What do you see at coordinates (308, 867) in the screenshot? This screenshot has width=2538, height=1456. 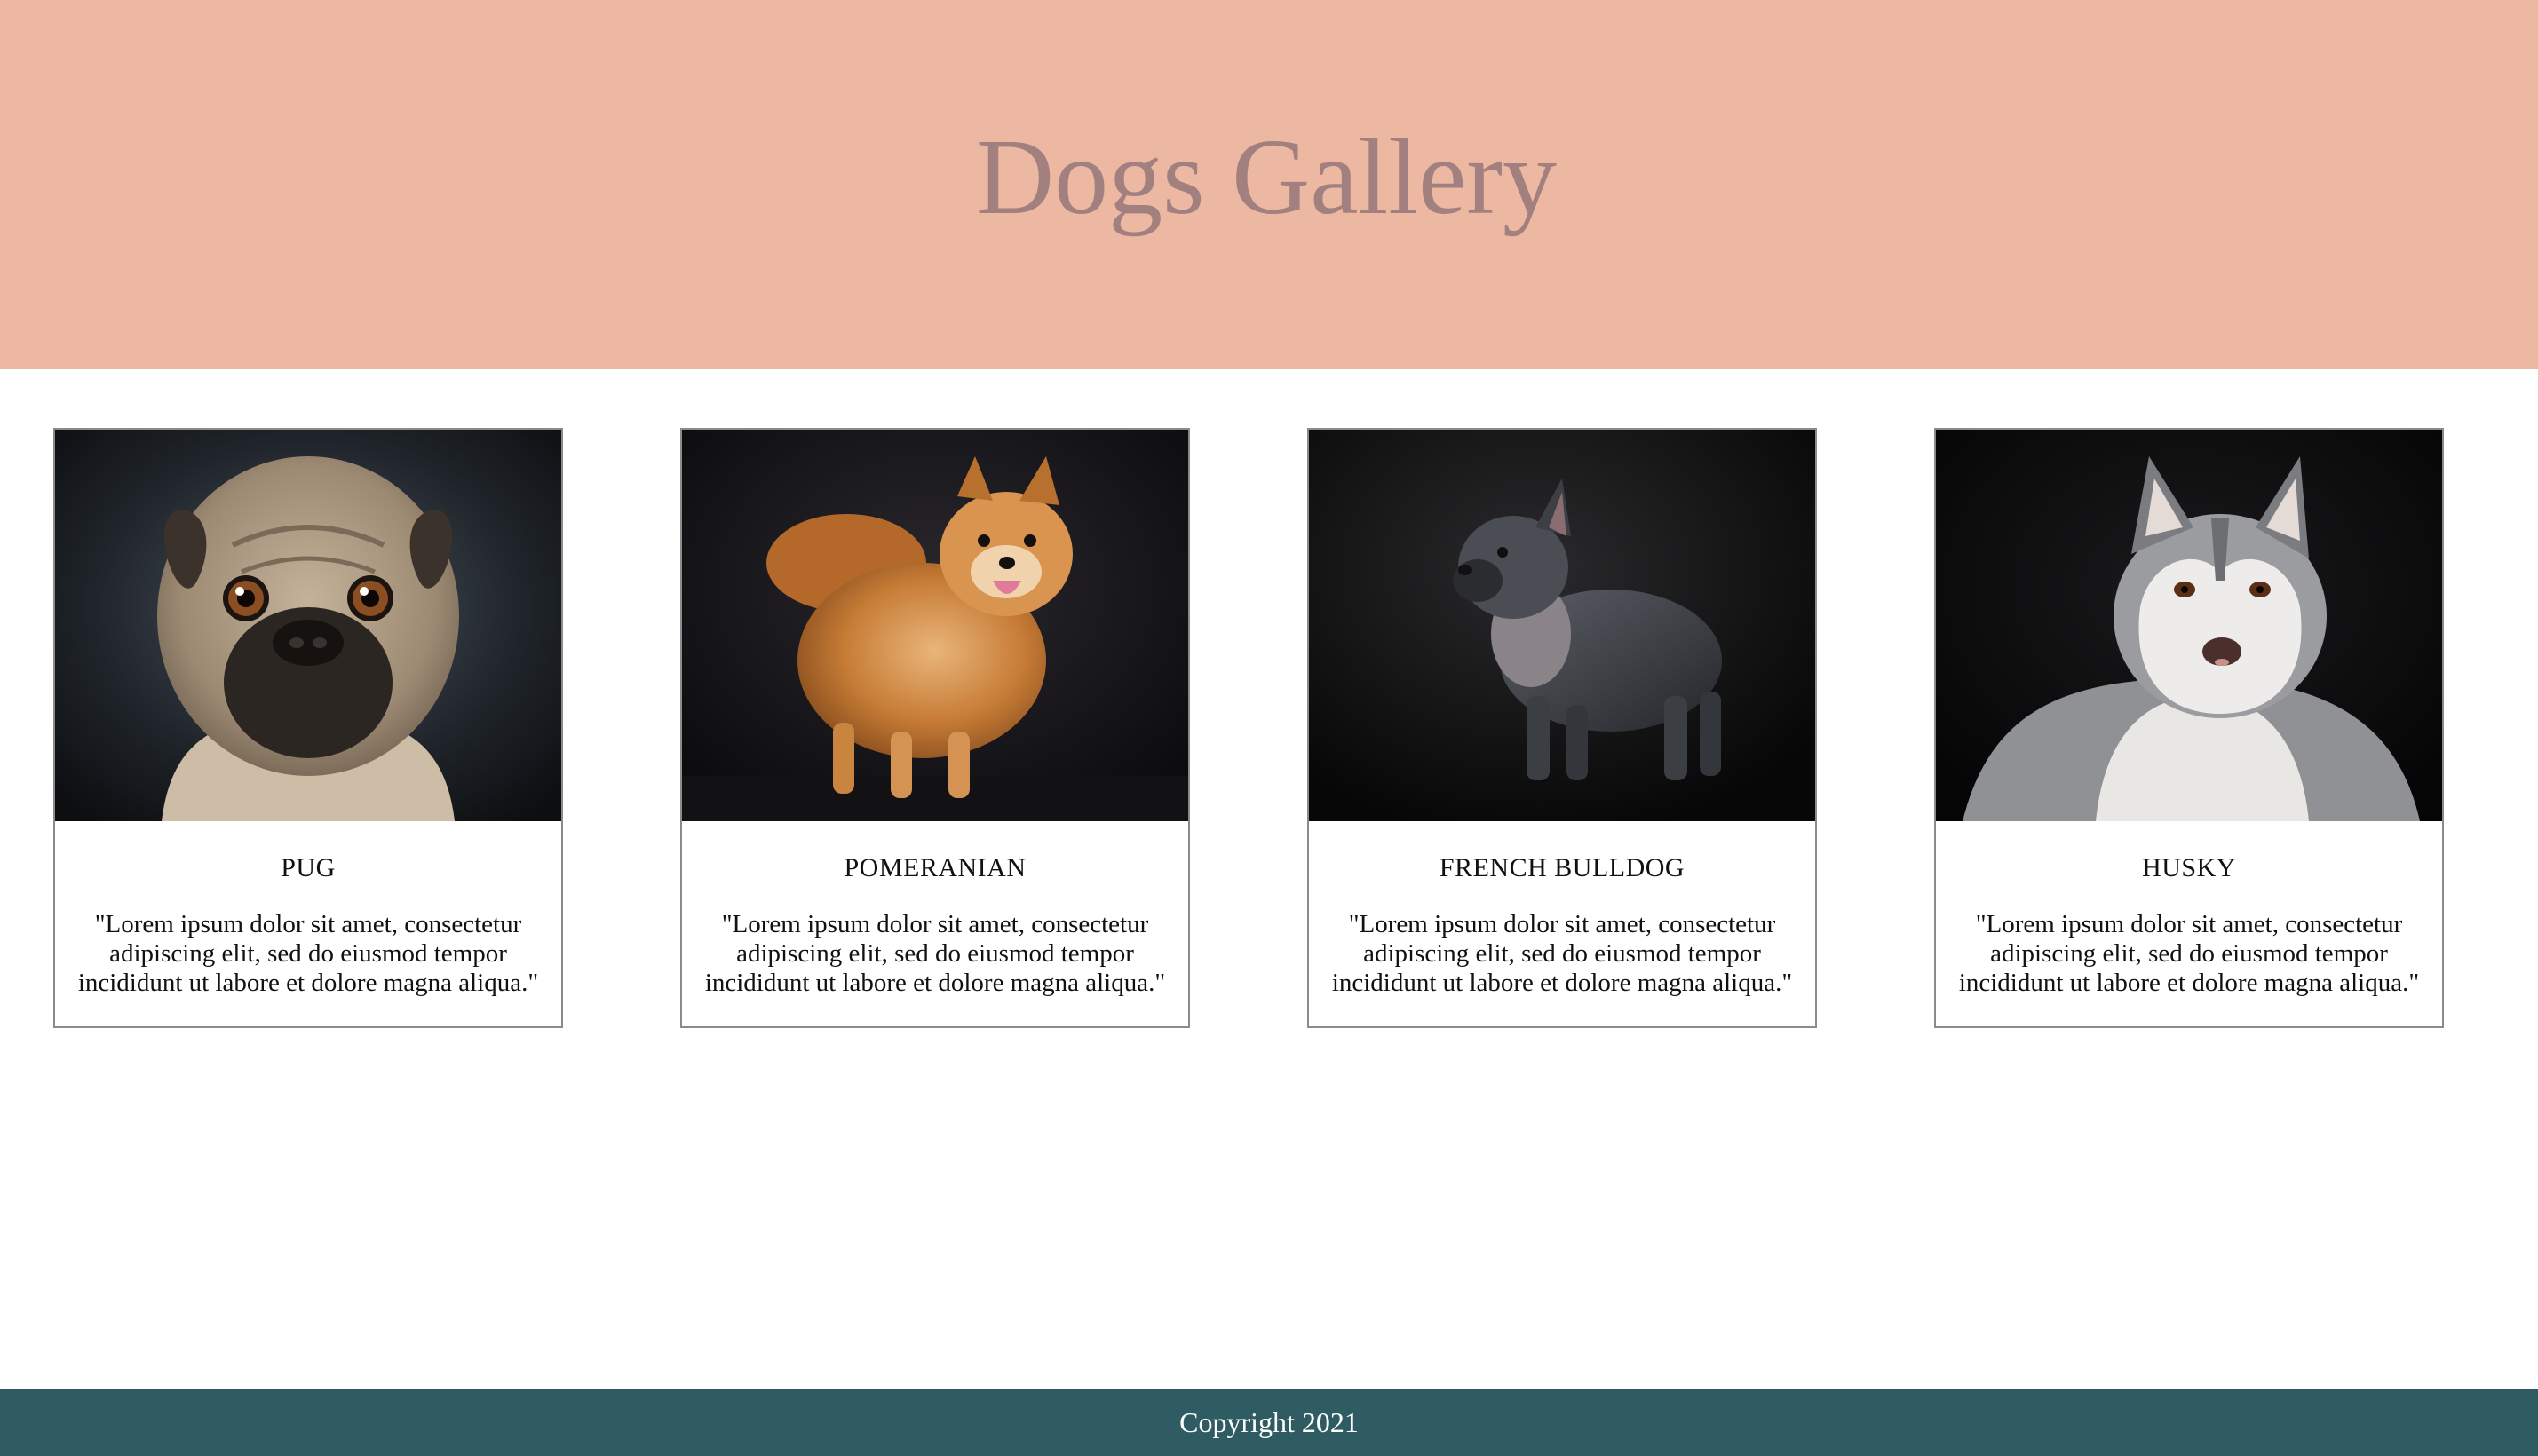 I see `dog-card-title: PUG` at bounding box center [308, 867].